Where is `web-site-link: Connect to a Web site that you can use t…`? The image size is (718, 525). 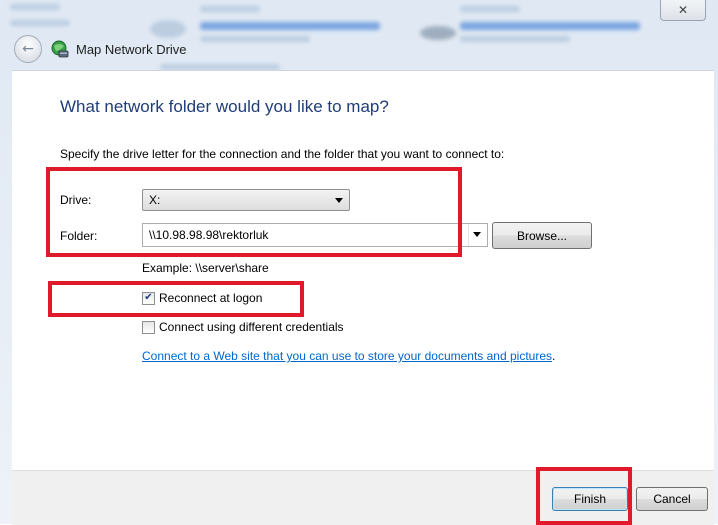 web-site-link: Connect to a Web site that you can use t… is located at coordinates (348, 356).